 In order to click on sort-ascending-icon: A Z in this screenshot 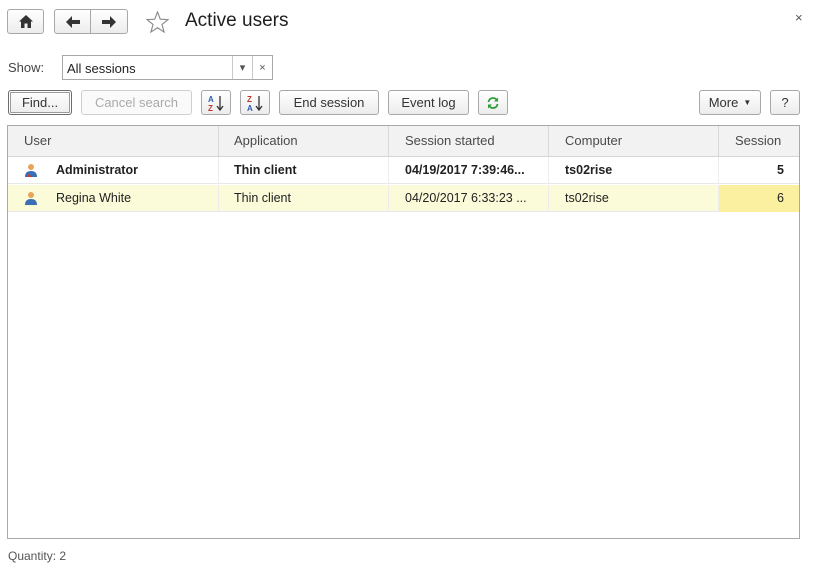, I will do `click(216, 103)`.